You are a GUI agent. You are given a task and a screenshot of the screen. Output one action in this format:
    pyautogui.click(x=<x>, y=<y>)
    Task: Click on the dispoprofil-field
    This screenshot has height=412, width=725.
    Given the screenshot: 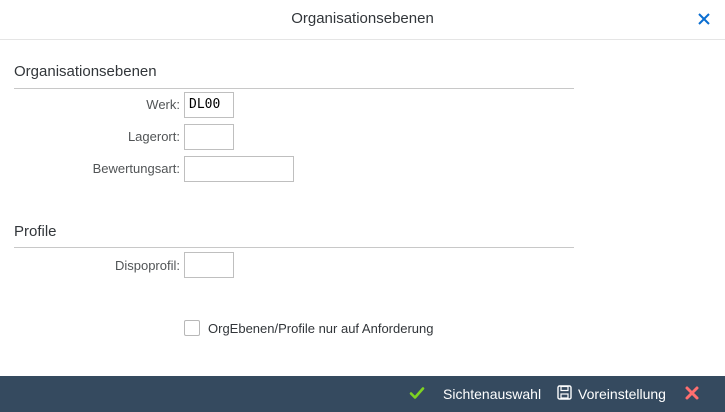 What is the action you would take?
    pyautogui.click(x=209, y=265)
    